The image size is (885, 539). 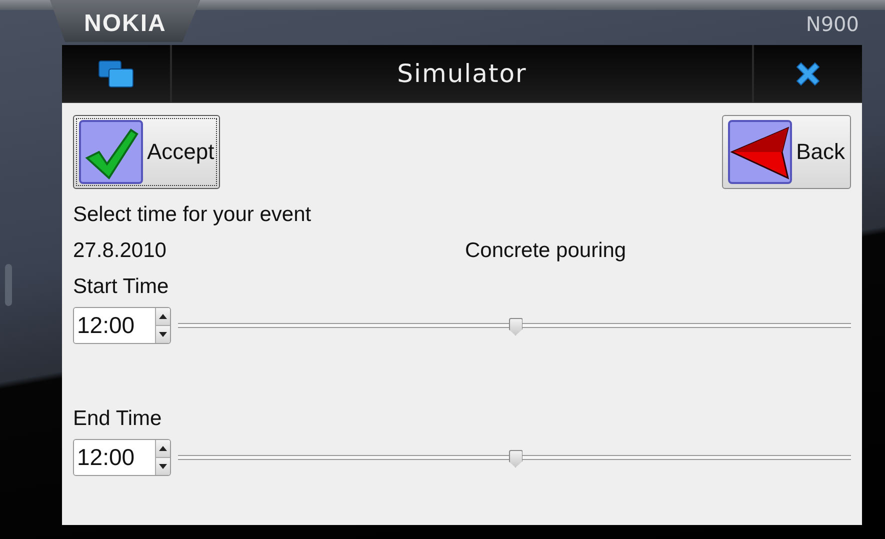 I want to click on date-text: 27.8.2010, so click(x=120, y=251).